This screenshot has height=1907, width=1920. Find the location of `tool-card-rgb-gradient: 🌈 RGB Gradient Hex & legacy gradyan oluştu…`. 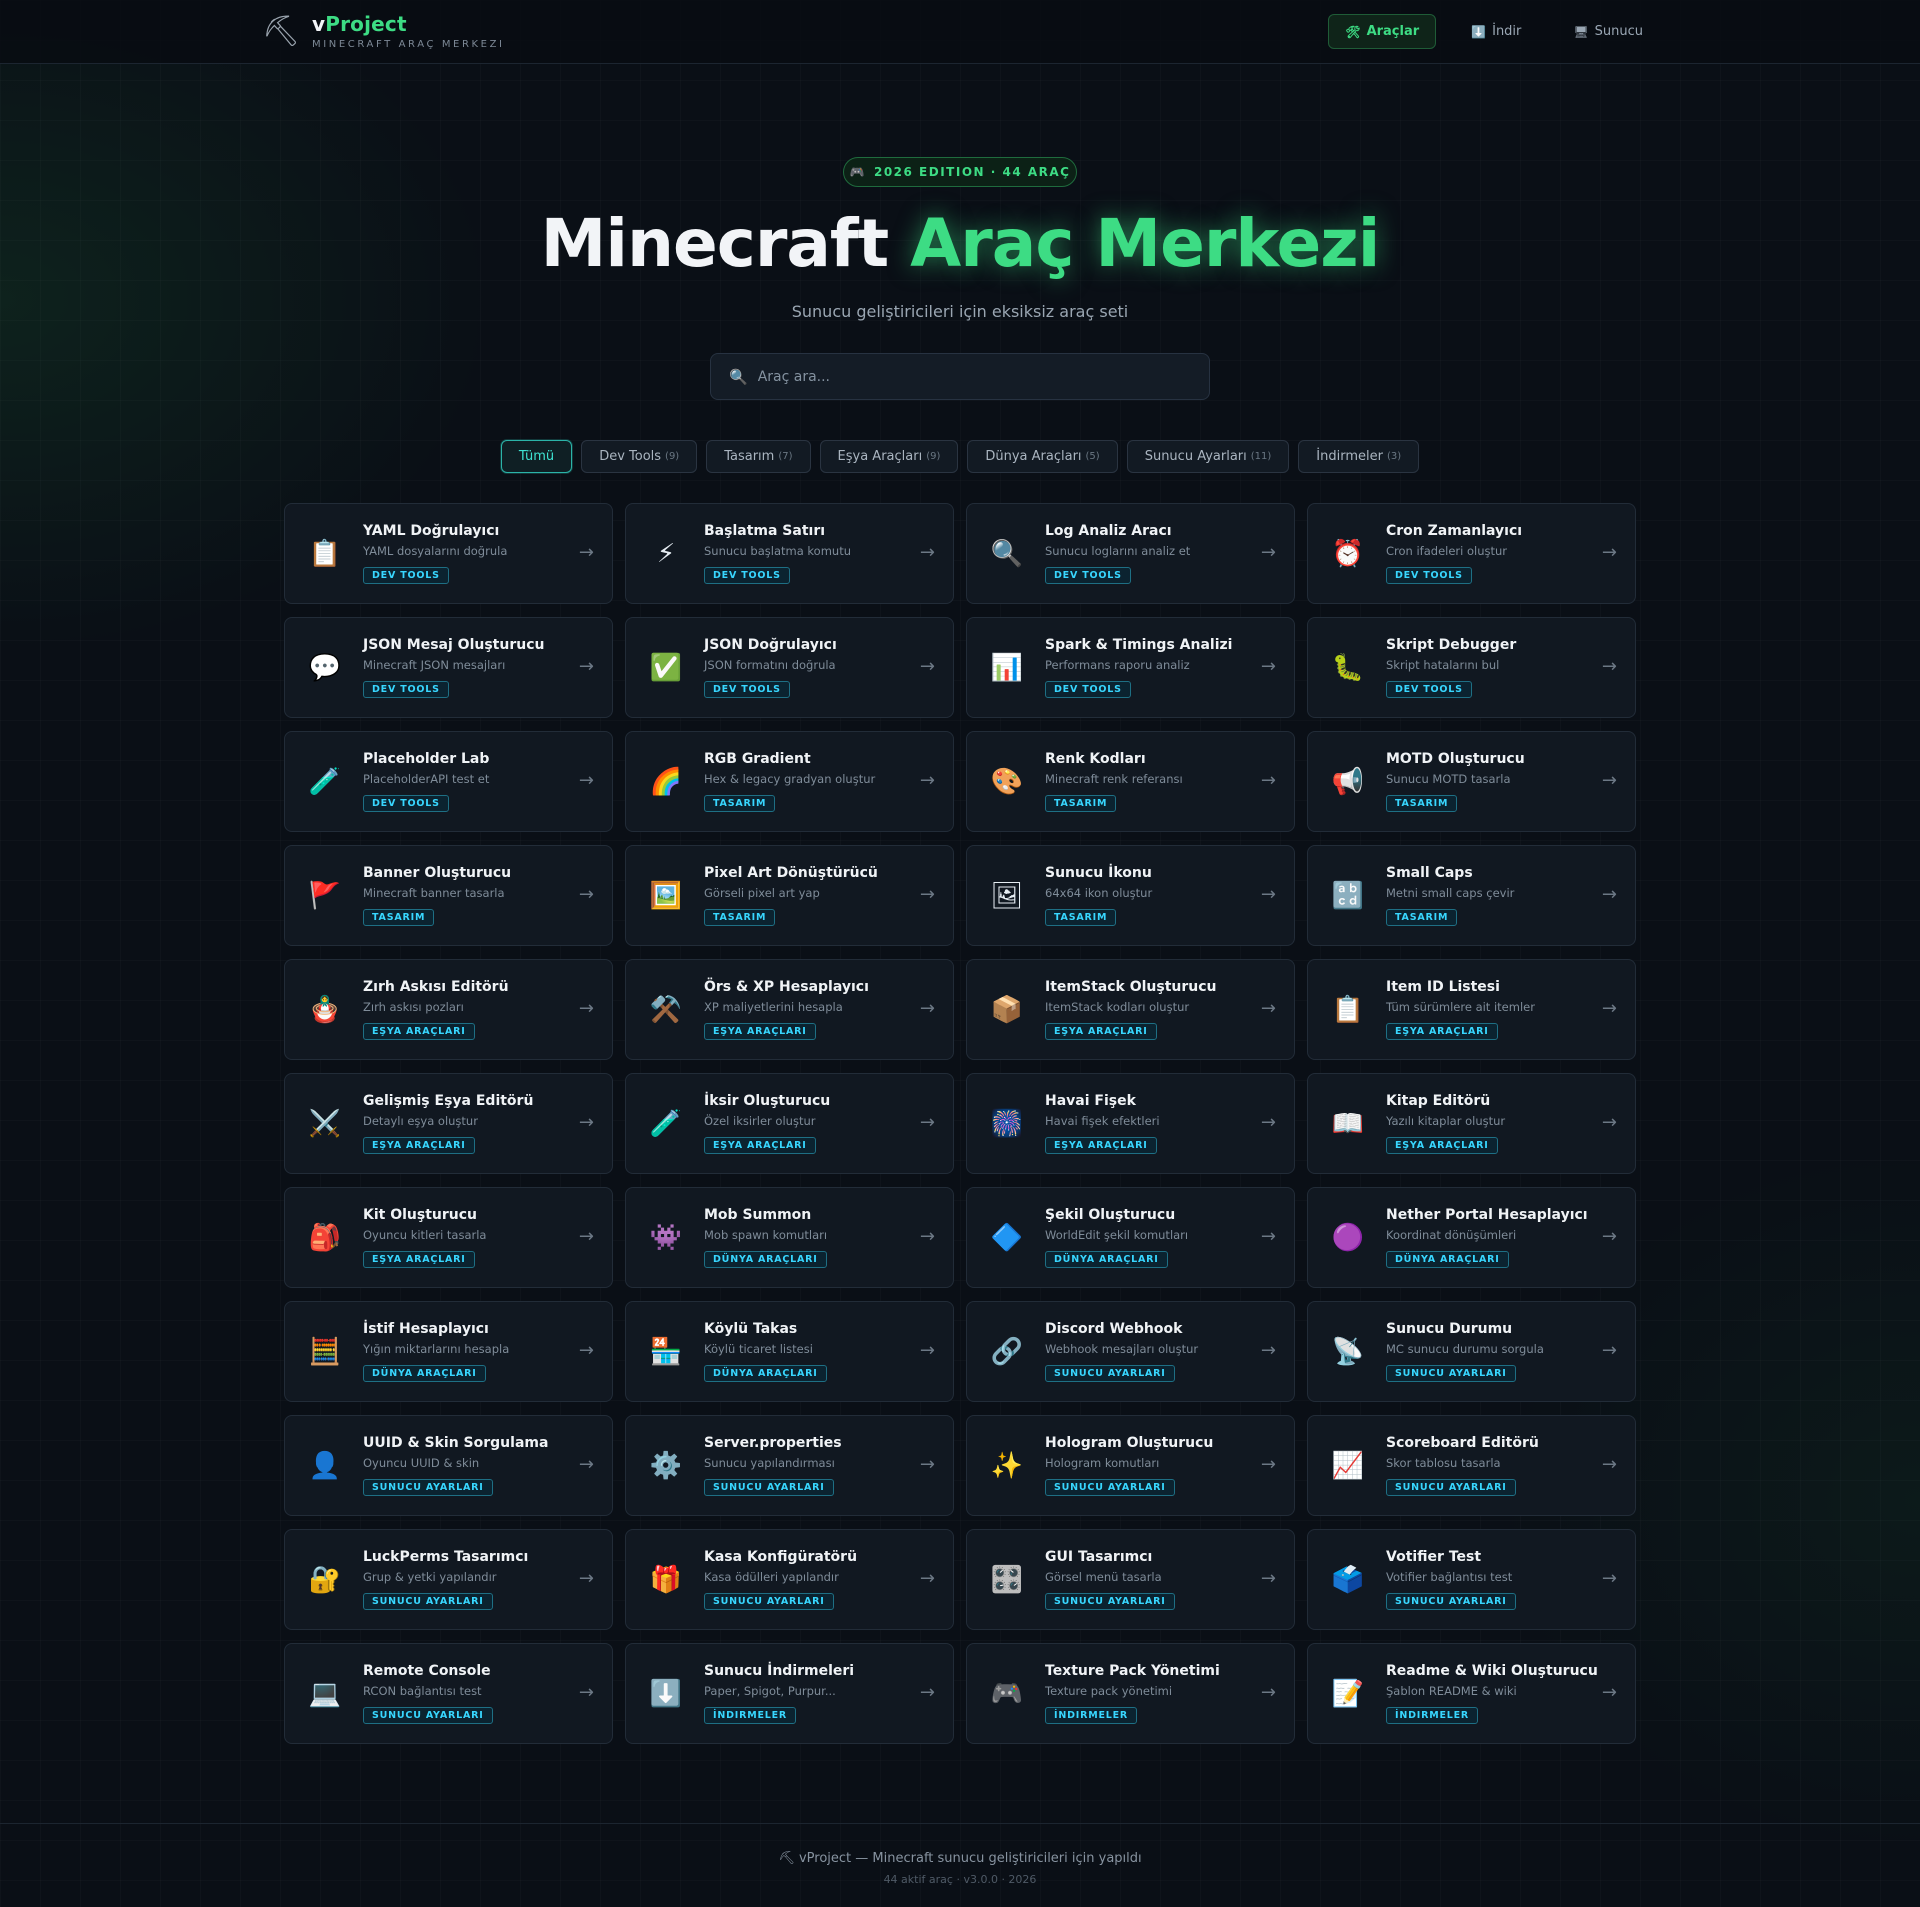

tool-card-rgb-gradient: 🌈 RGB Gradient Hex & legacy gradyan oluştu… is located at coordinates (789, 781).